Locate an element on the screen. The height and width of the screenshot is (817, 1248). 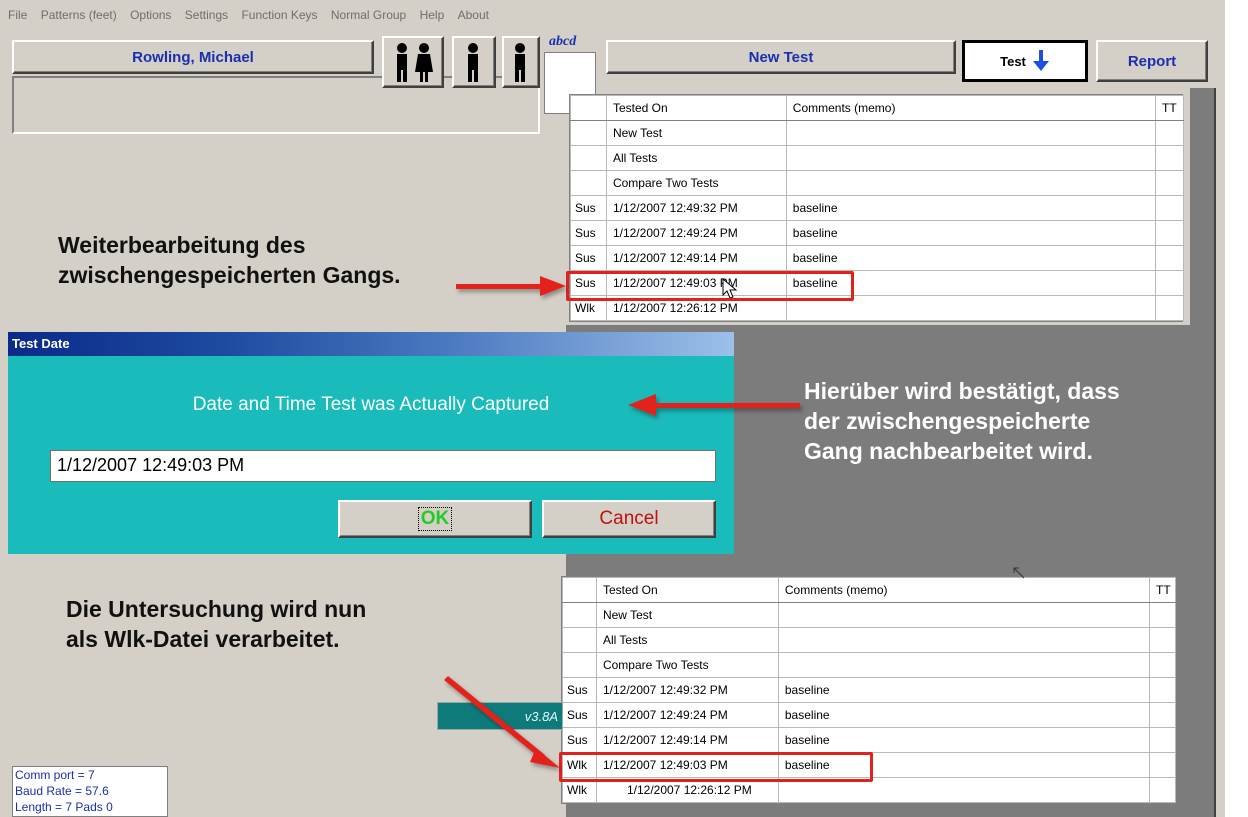
arrow-left-icon is located at coordinates (714, 405).